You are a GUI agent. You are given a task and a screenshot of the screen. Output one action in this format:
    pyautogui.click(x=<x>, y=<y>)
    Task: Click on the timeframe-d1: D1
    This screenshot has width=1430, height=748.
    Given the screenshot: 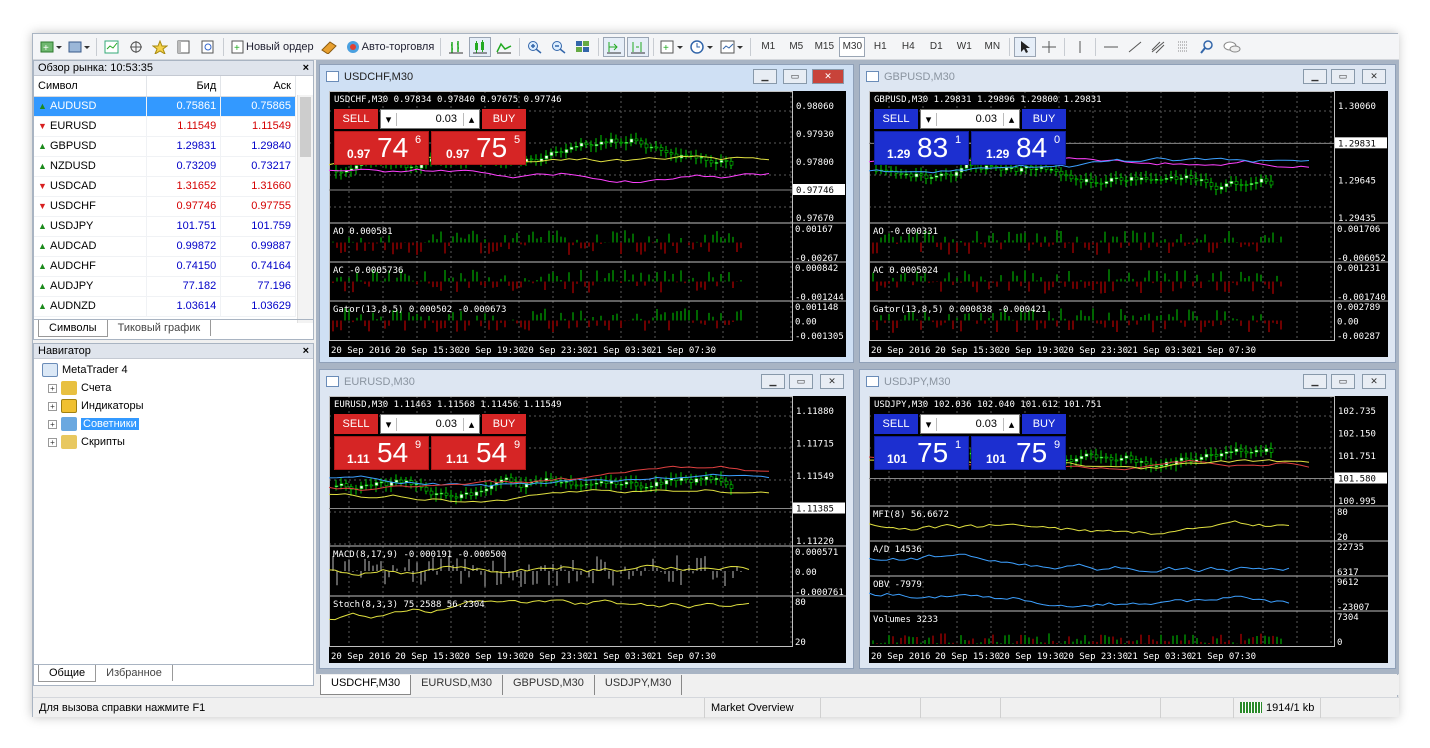 What is the action you would take?
    pyautogui.click(x=936, y=47)
    